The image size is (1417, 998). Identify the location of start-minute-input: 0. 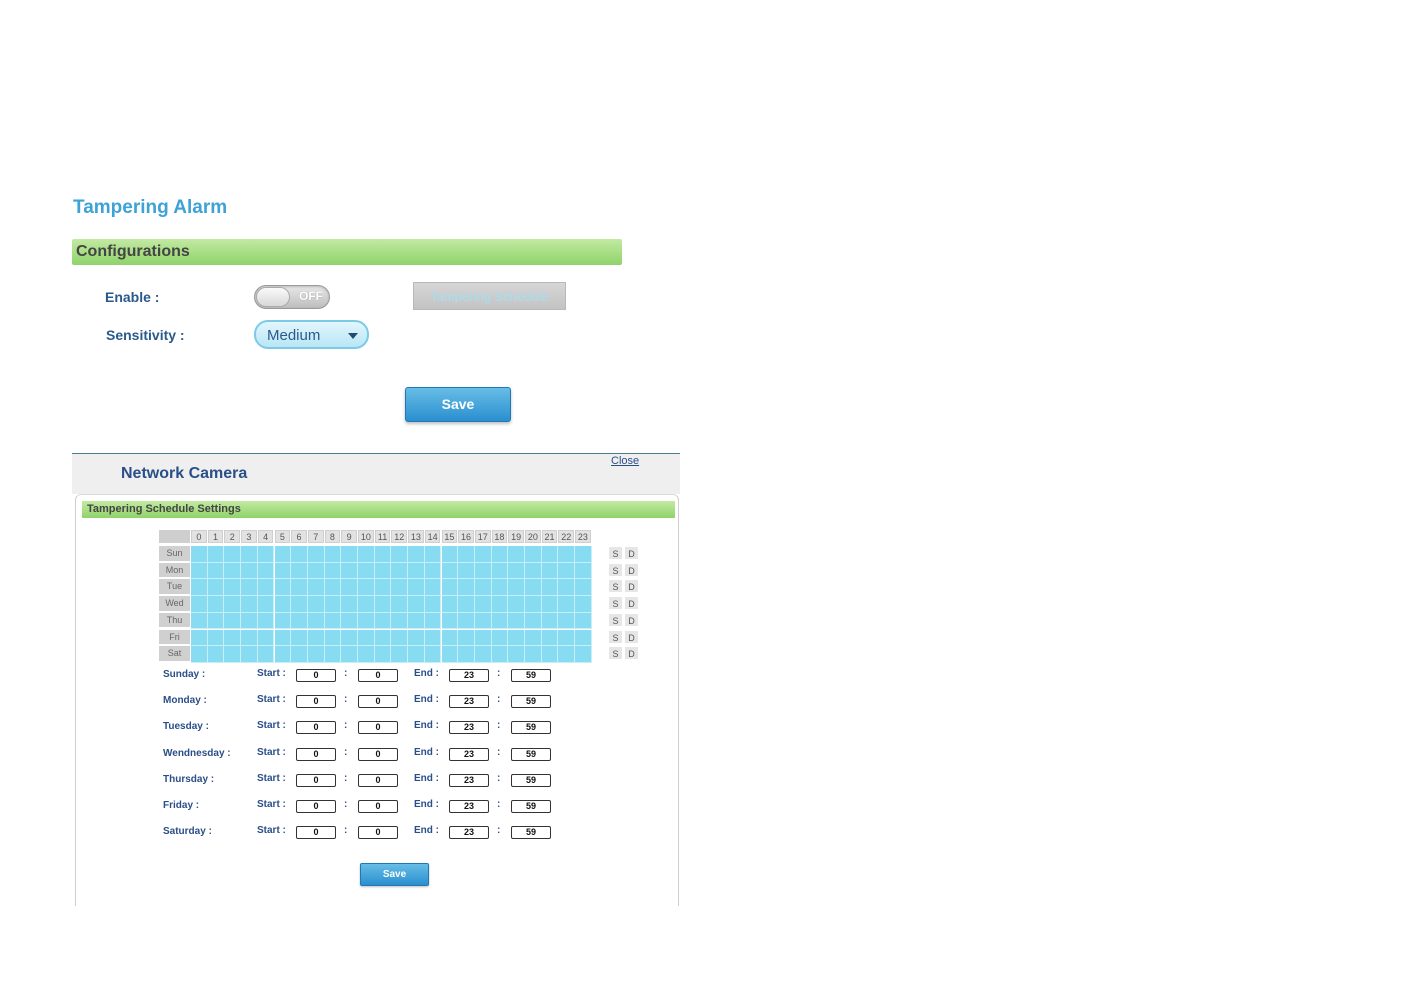
(378, 832).